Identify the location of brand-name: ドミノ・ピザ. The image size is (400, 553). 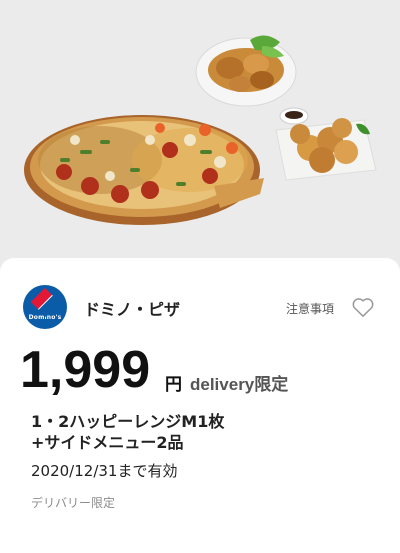
(132, 309).